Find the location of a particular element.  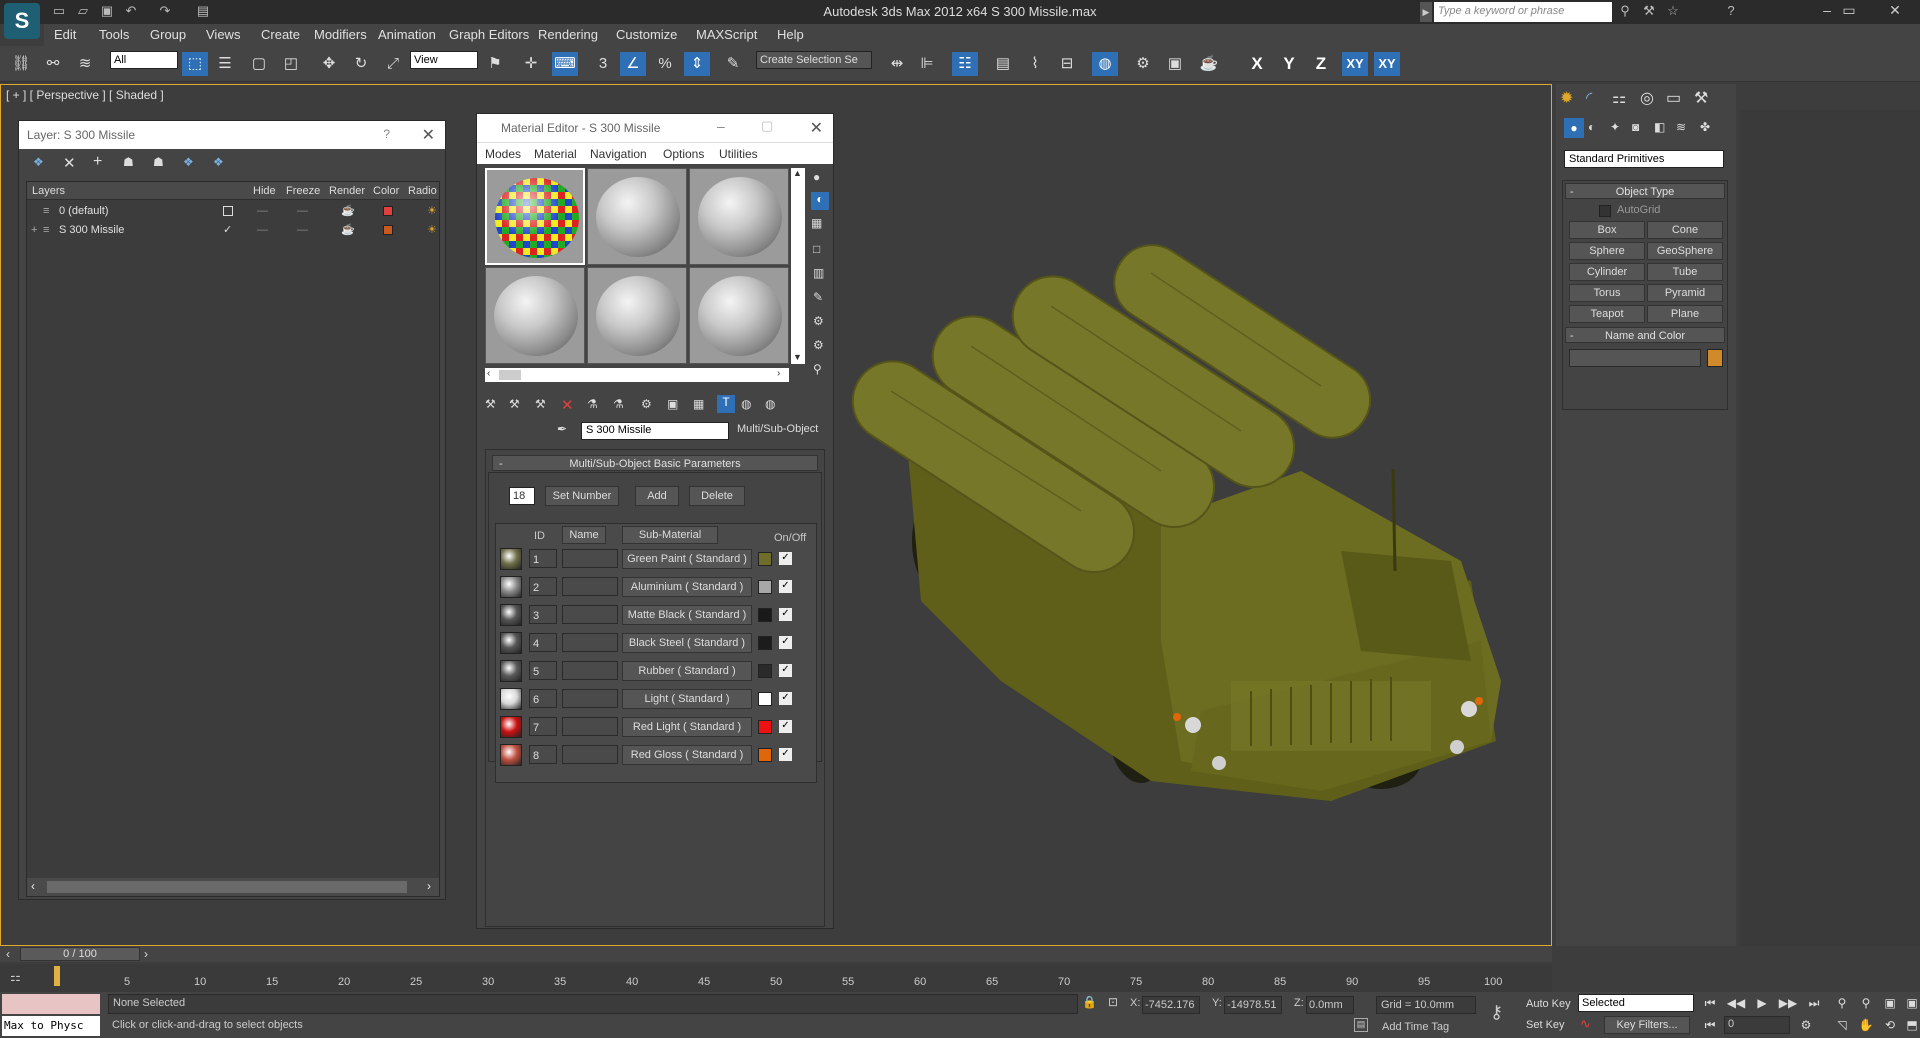

menu-modes: Modes is located at coordinates (503, 154).